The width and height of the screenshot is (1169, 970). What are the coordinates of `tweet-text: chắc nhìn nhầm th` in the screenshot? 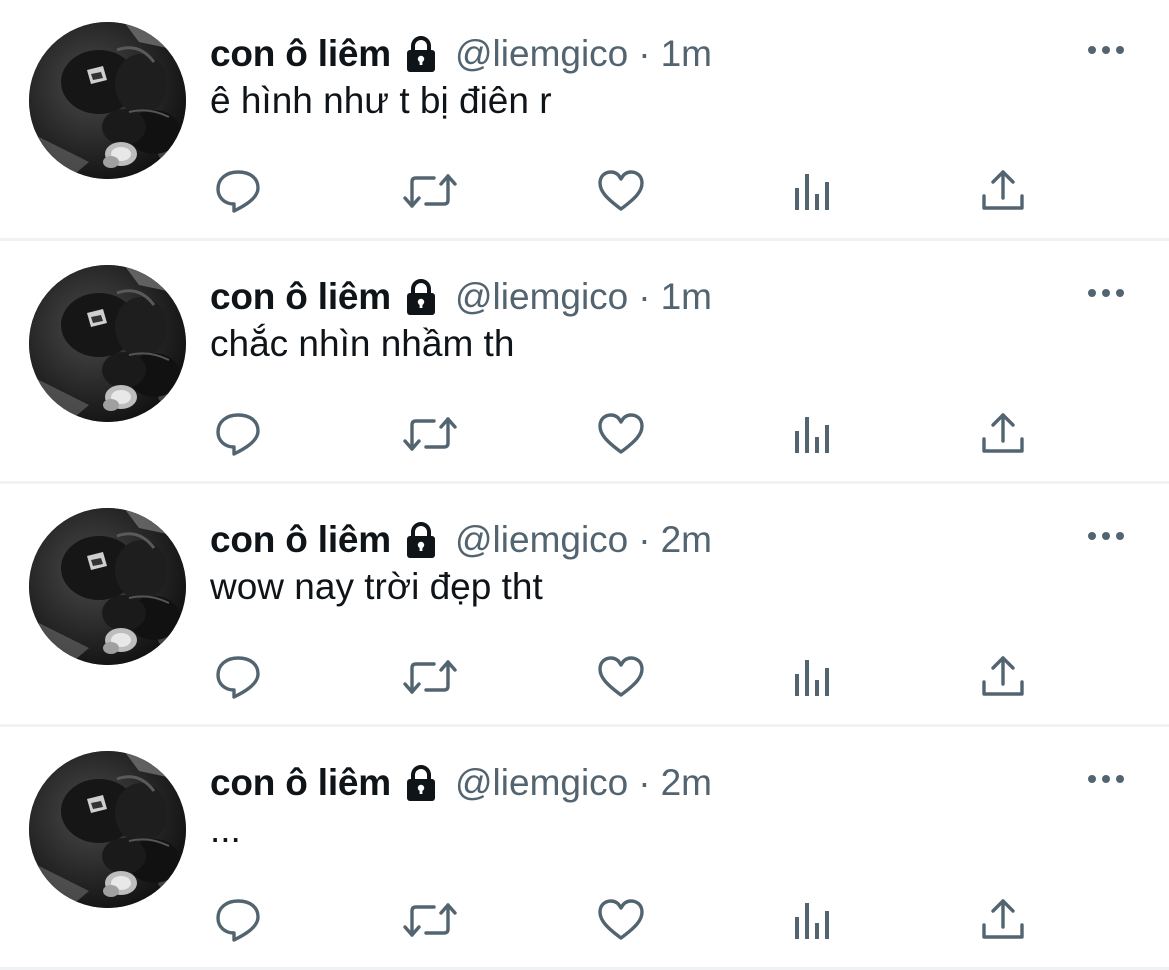 It's located at (362, 343).